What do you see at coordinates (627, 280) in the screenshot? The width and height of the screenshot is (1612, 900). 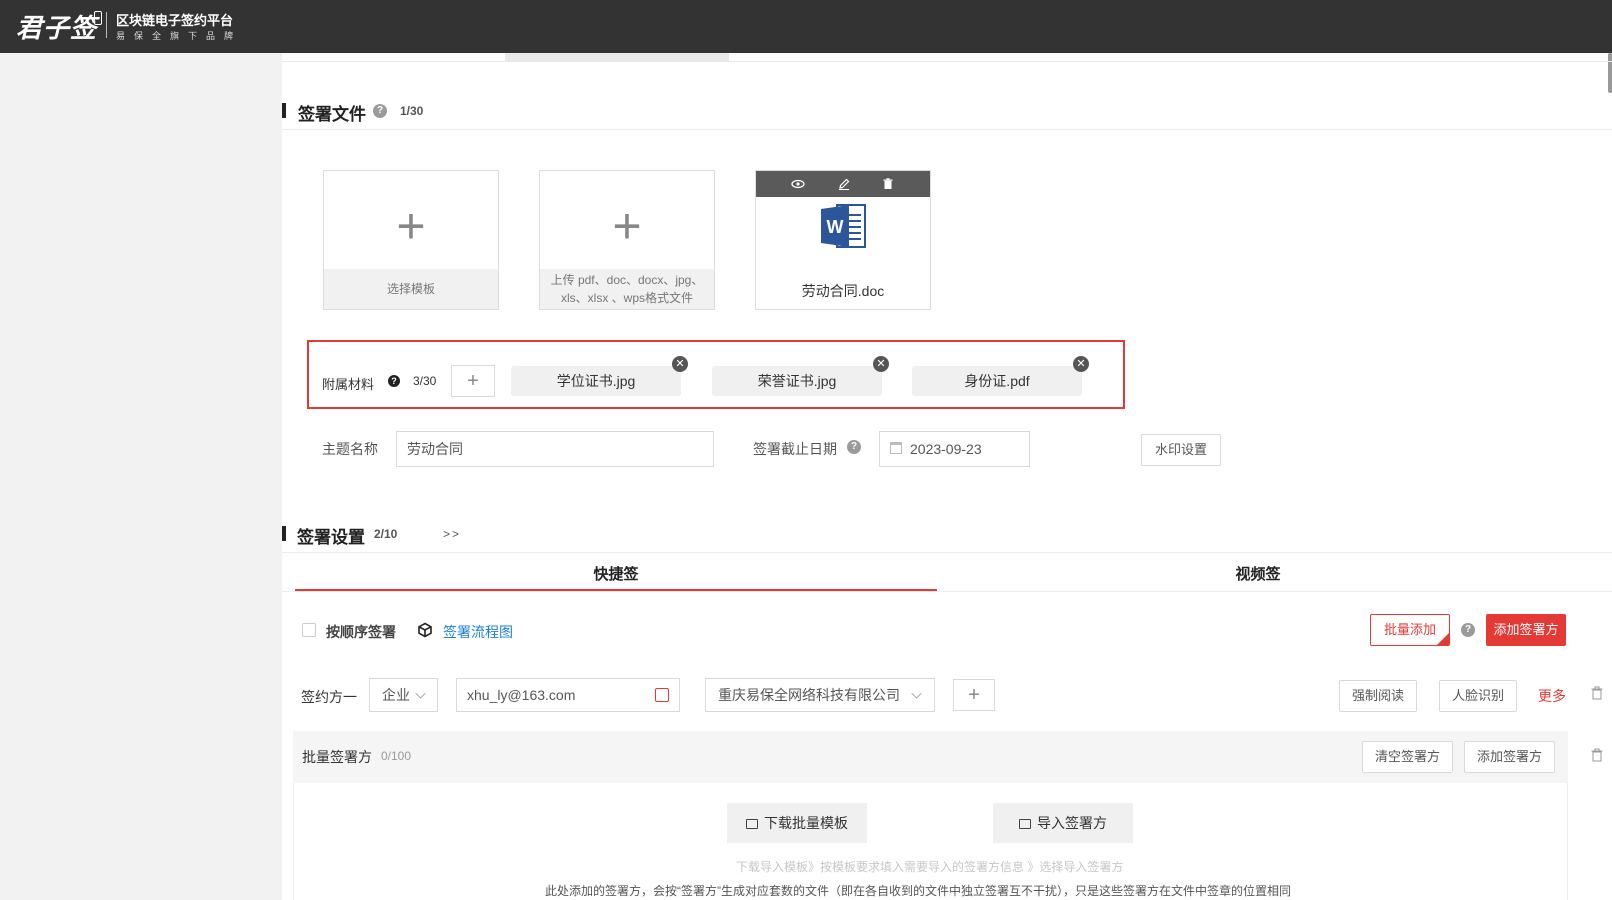 I see `upload-hint-line1: 上传 pdf、doc、docx、jpg、` at bounding box center [627, 280].